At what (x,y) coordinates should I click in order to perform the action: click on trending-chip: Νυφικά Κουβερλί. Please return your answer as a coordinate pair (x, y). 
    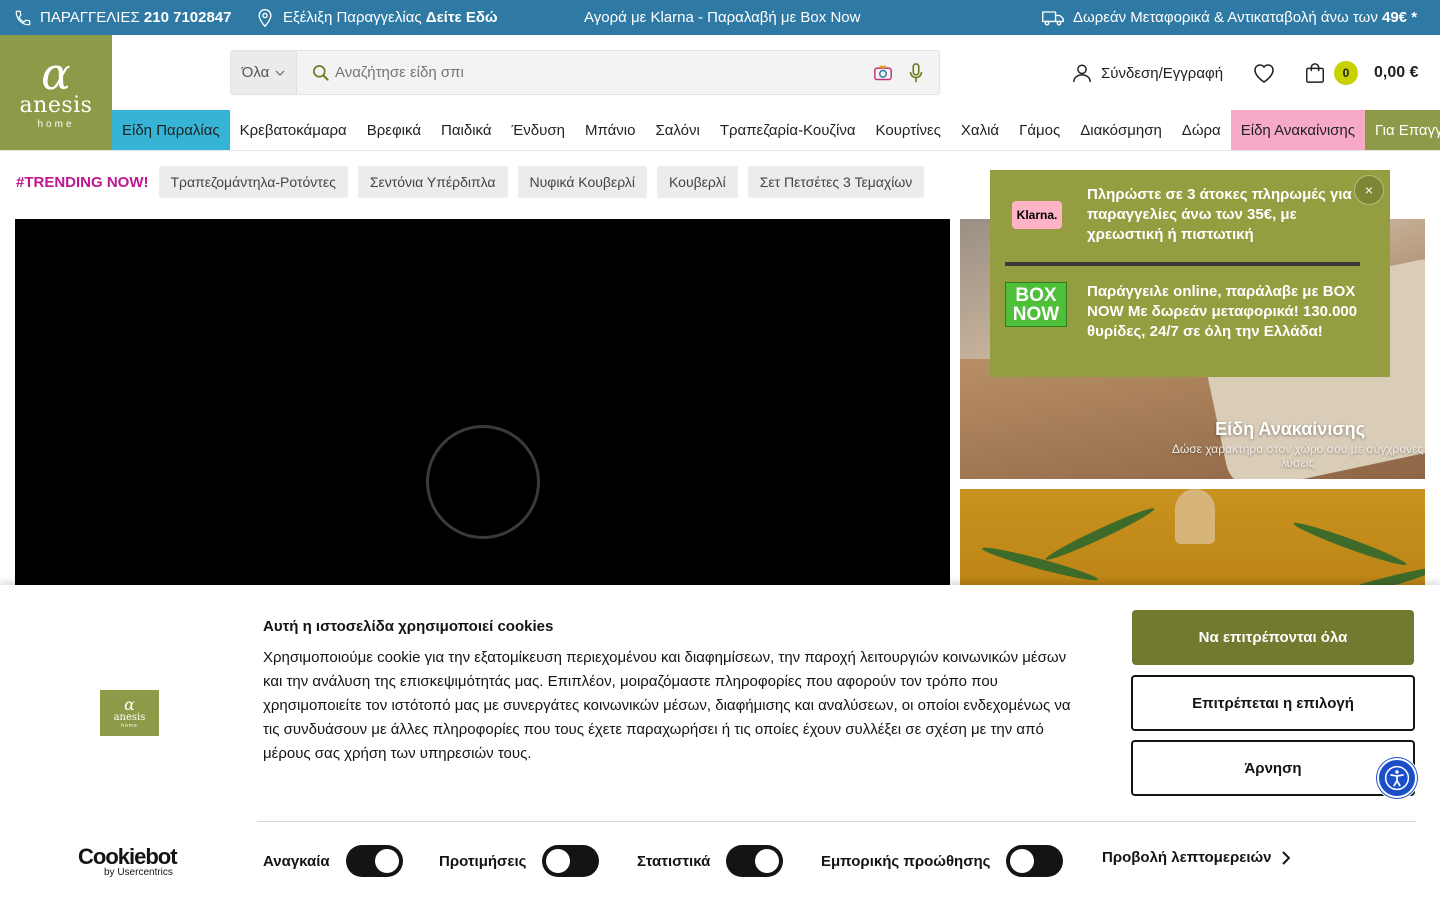
    Looking at the image, I should click on (582, 182).